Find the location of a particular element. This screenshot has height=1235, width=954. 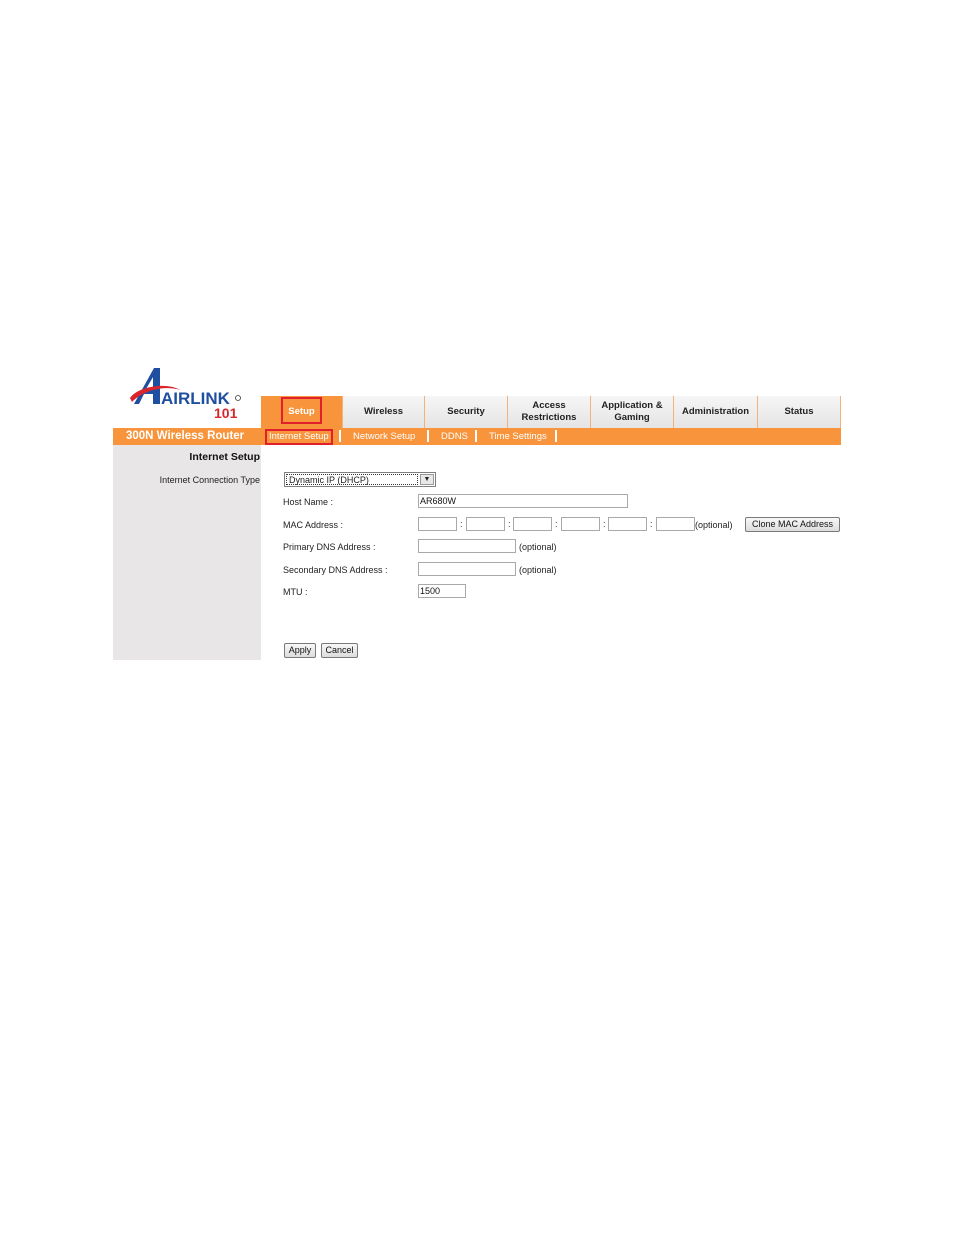

connection-type-label: Internet Connection Type is located at coordinates (209, 480).